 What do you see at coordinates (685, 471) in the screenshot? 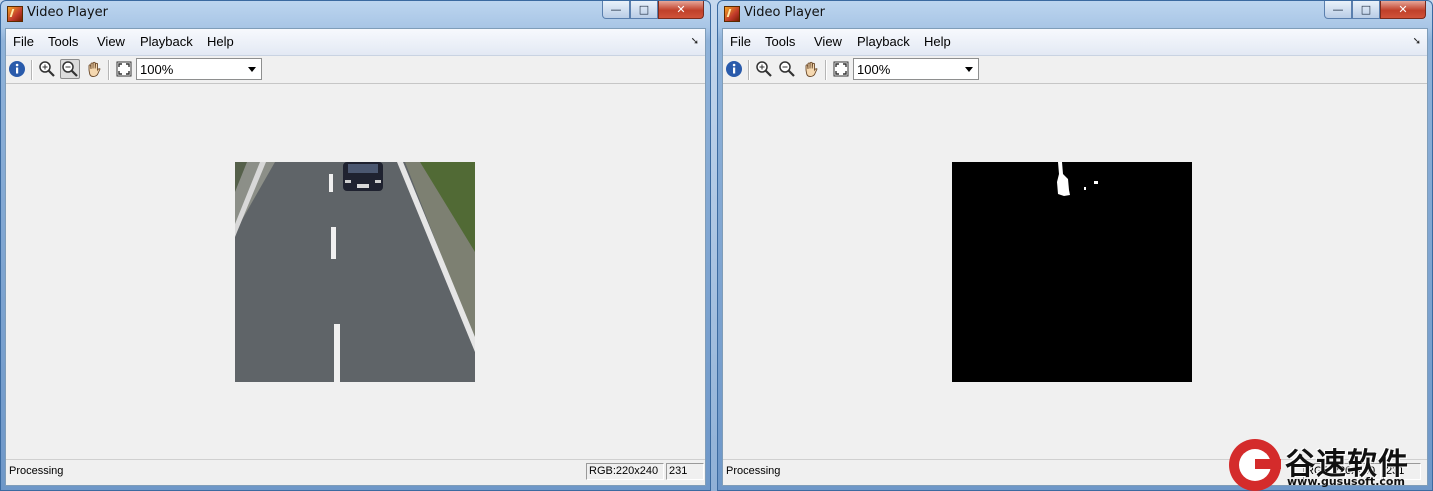
I see `status-frame-number: 231` at bounding box center [685, 471].